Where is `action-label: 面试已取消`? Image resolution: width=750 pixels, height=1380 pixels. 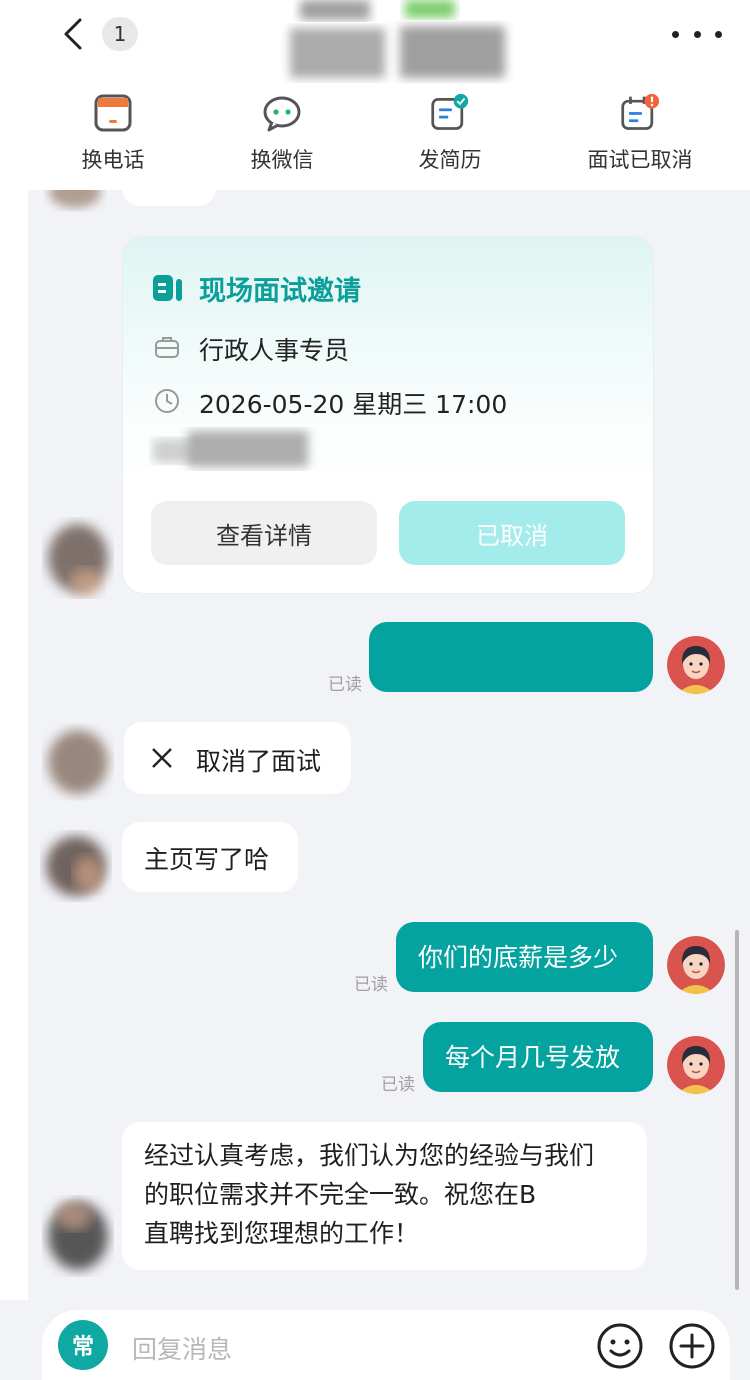
action-label: 面试已取消 is located at coordinates (640, 160).